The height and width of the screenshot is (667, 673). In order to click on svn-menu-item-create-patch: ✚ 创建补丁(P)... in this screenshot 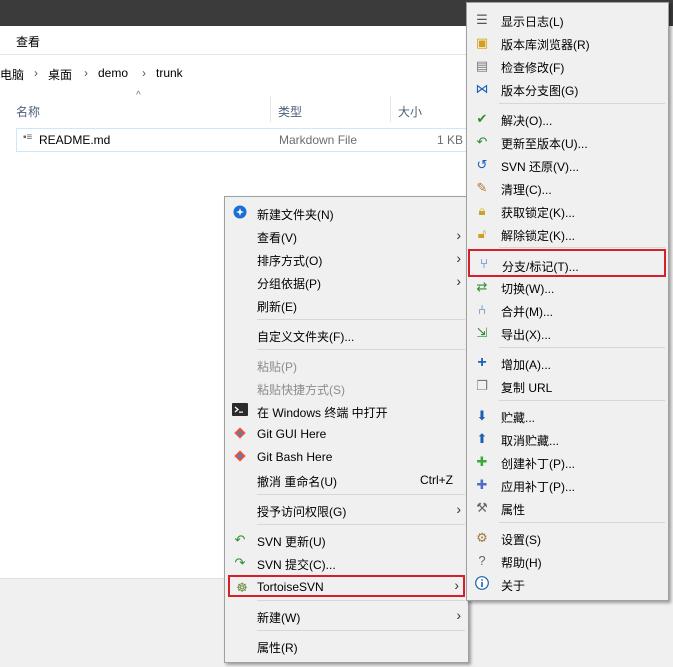, I will do `click(567, 462)`.